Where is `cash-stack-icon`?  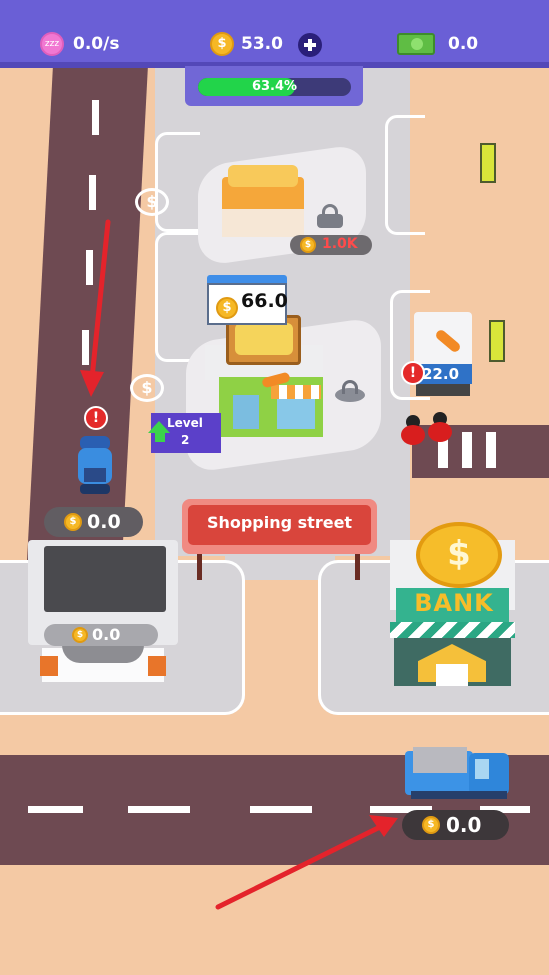
cash-stack-icon is located at coordinates (416, 44).